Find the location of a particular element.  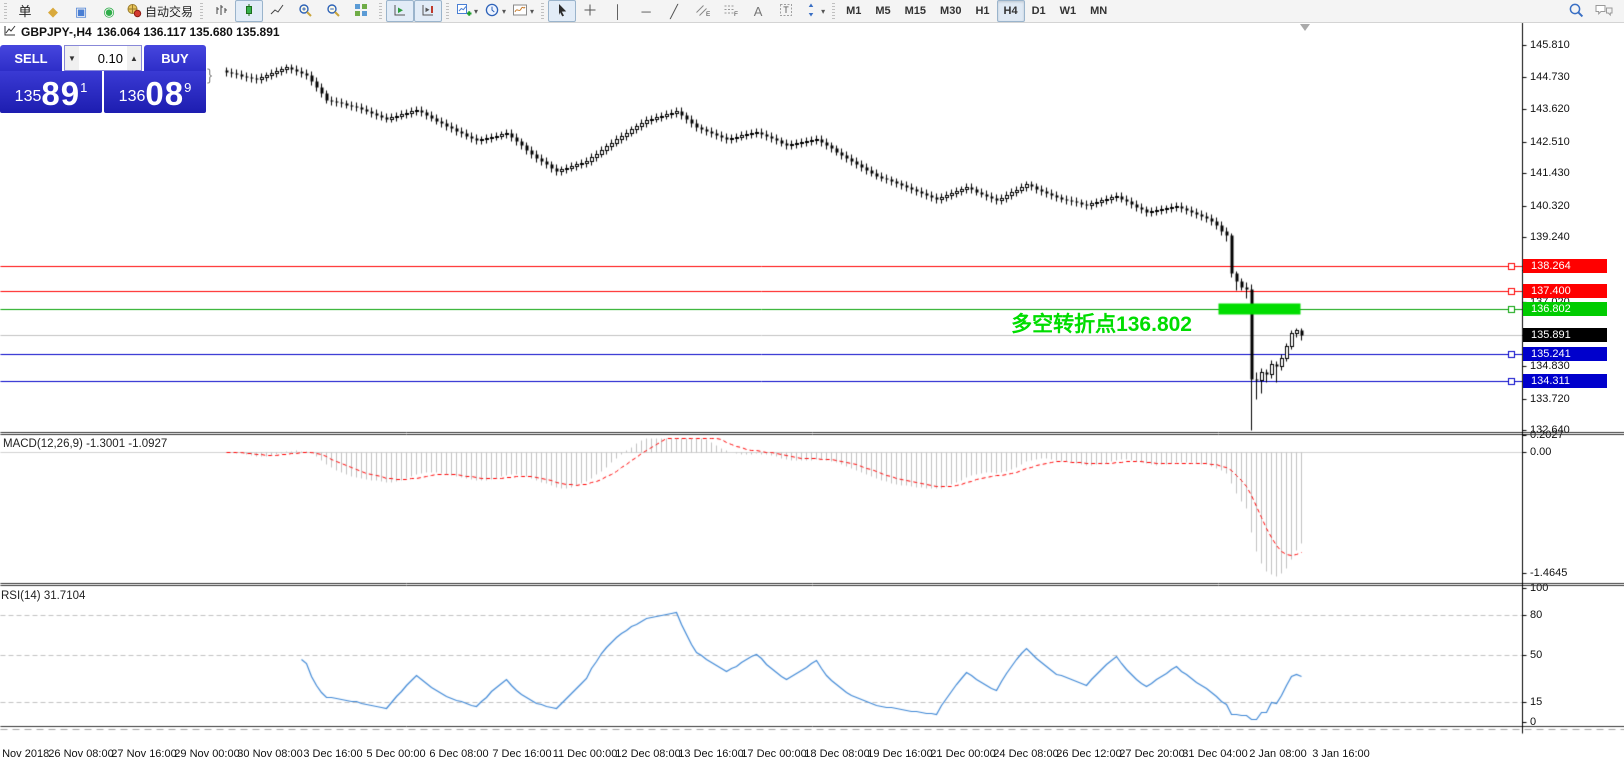

chat-button is located at coordinates (1604, 11).